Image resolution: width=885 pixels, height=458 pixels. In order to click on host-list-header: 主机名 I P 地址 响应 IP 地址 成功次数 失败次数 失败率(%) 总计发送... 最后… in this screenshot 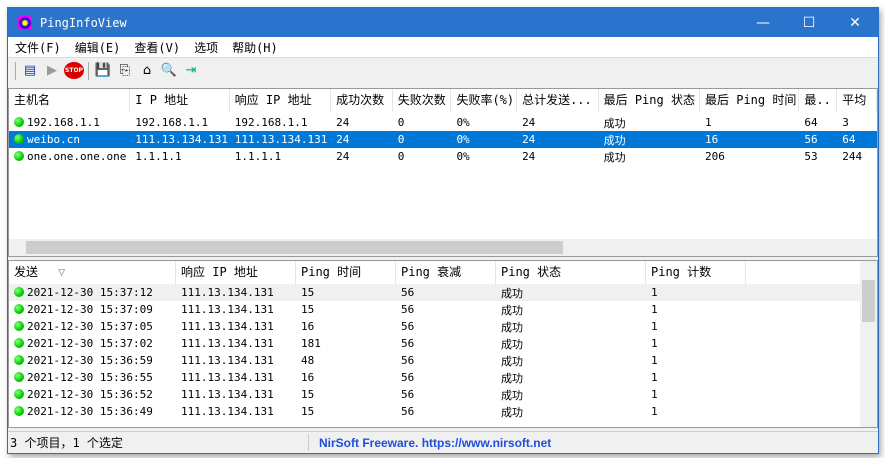, I will do `click(443, 100)`.